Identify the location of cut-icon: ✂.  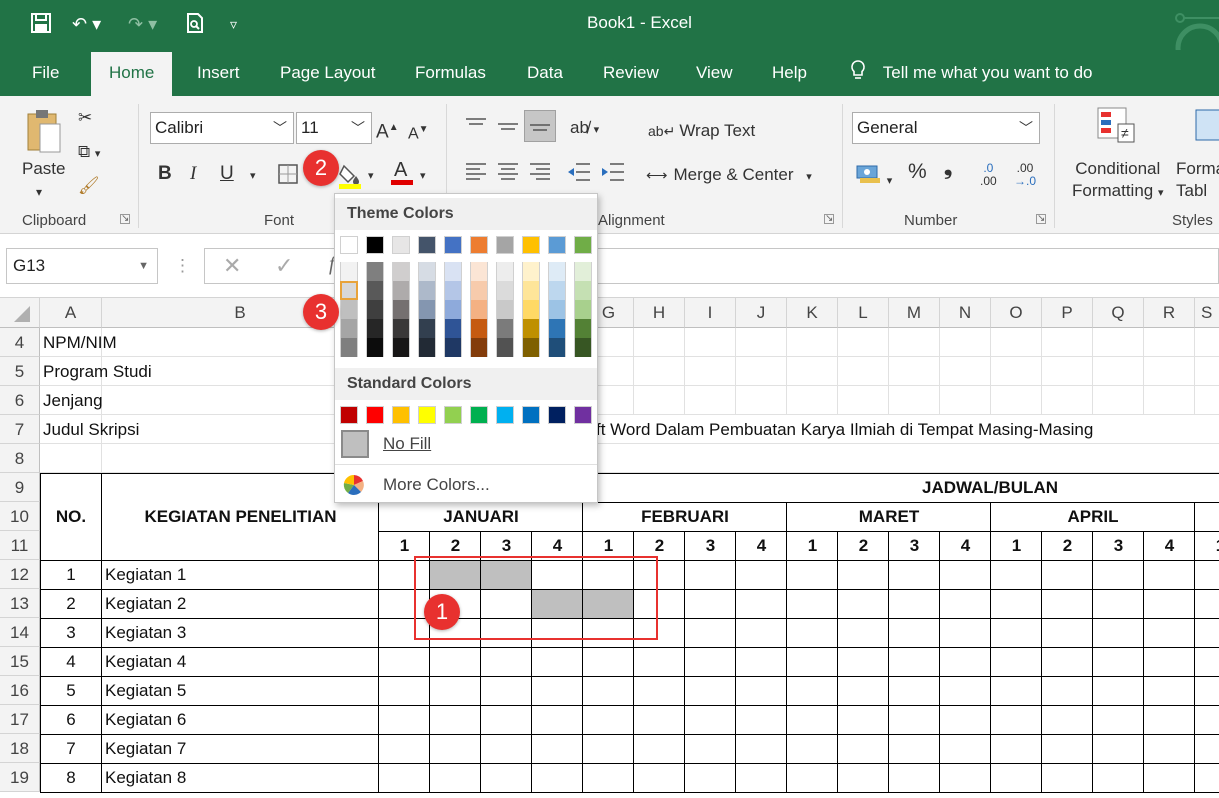
(85, 118).